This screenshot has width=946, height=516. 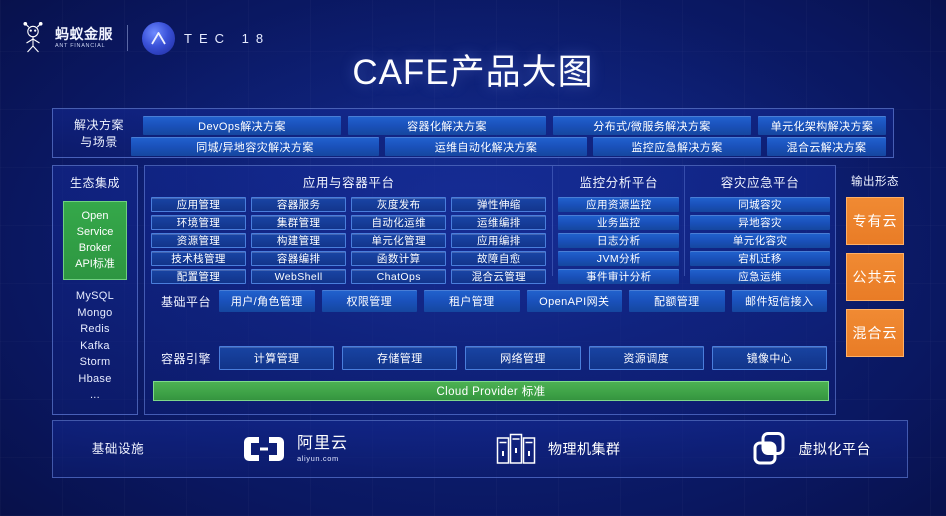 What do you see at coordinates (369, 301) in the screenshot?
I see `base-chip-1: 权限管理` at bounding box center [369, 301].